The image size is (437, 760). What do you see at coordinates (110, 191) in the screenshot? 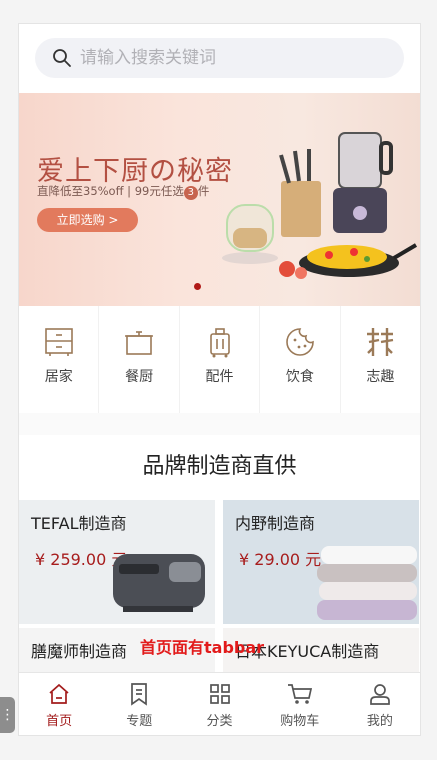
I see `banner-subtitle-text: 直降低至35%off | 99元任选` at bounding box center [110, 191].